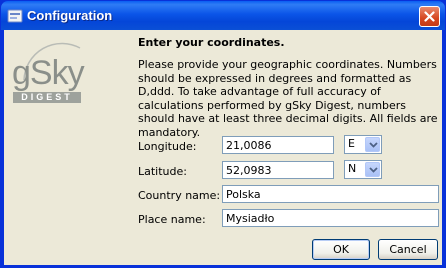 This screenshot has width=446, height=268. Describe the element at coordinates (278, 170) in the screenshot. I see `latitude-input` at that location.